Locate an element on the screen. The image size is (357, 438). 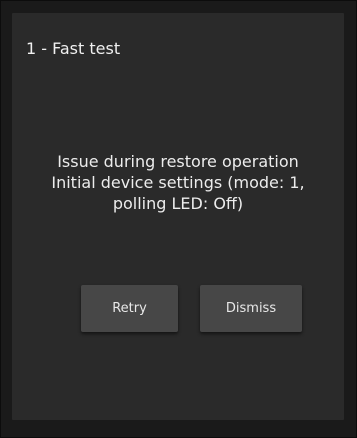
message-line-1: Issue during restore operation is located at coordinates (178, 161).